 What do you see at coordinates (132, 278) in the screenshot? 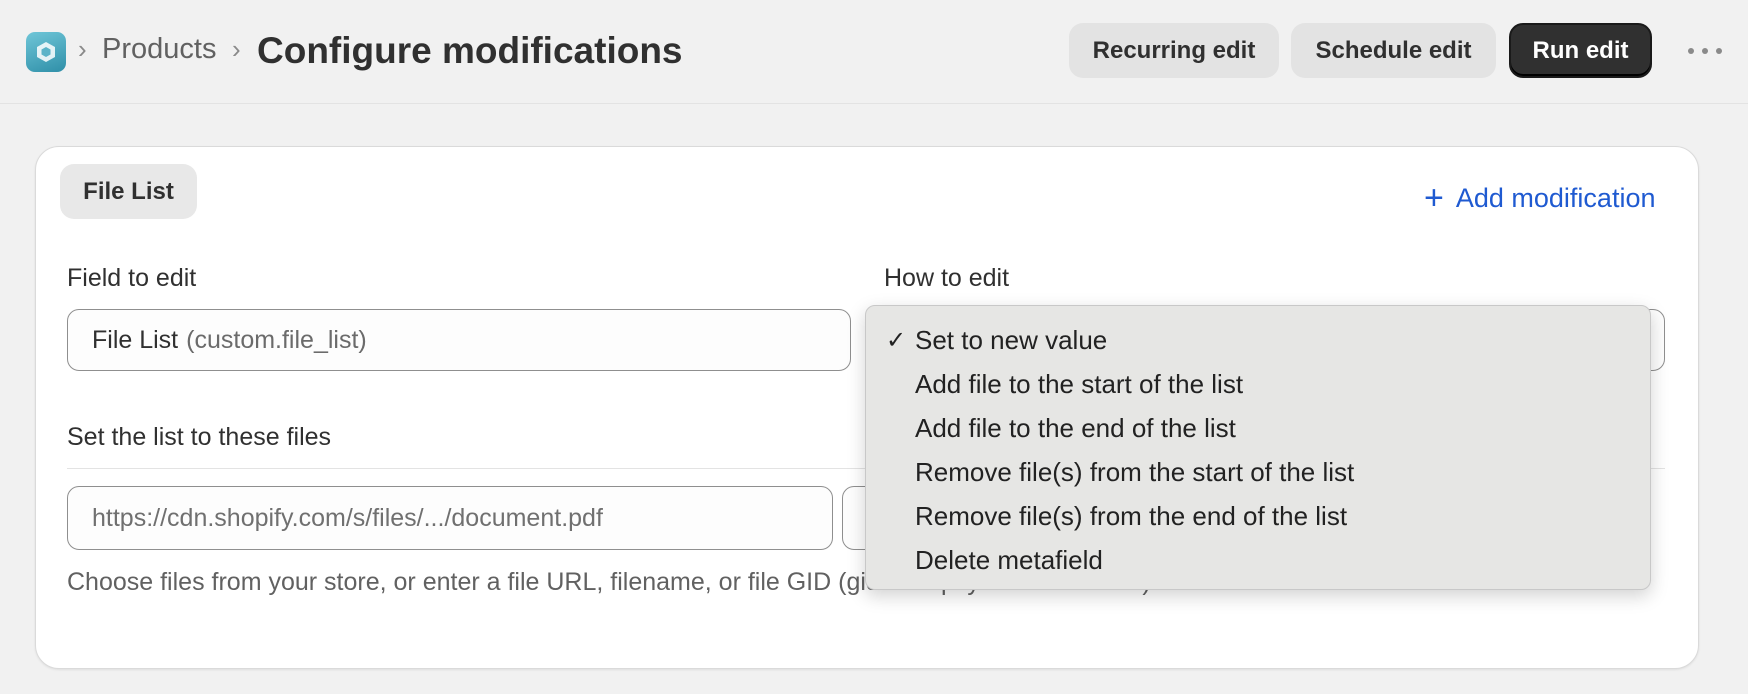
I see `field-to-edit-label: Field to edit` at bounding box center [132, 278].